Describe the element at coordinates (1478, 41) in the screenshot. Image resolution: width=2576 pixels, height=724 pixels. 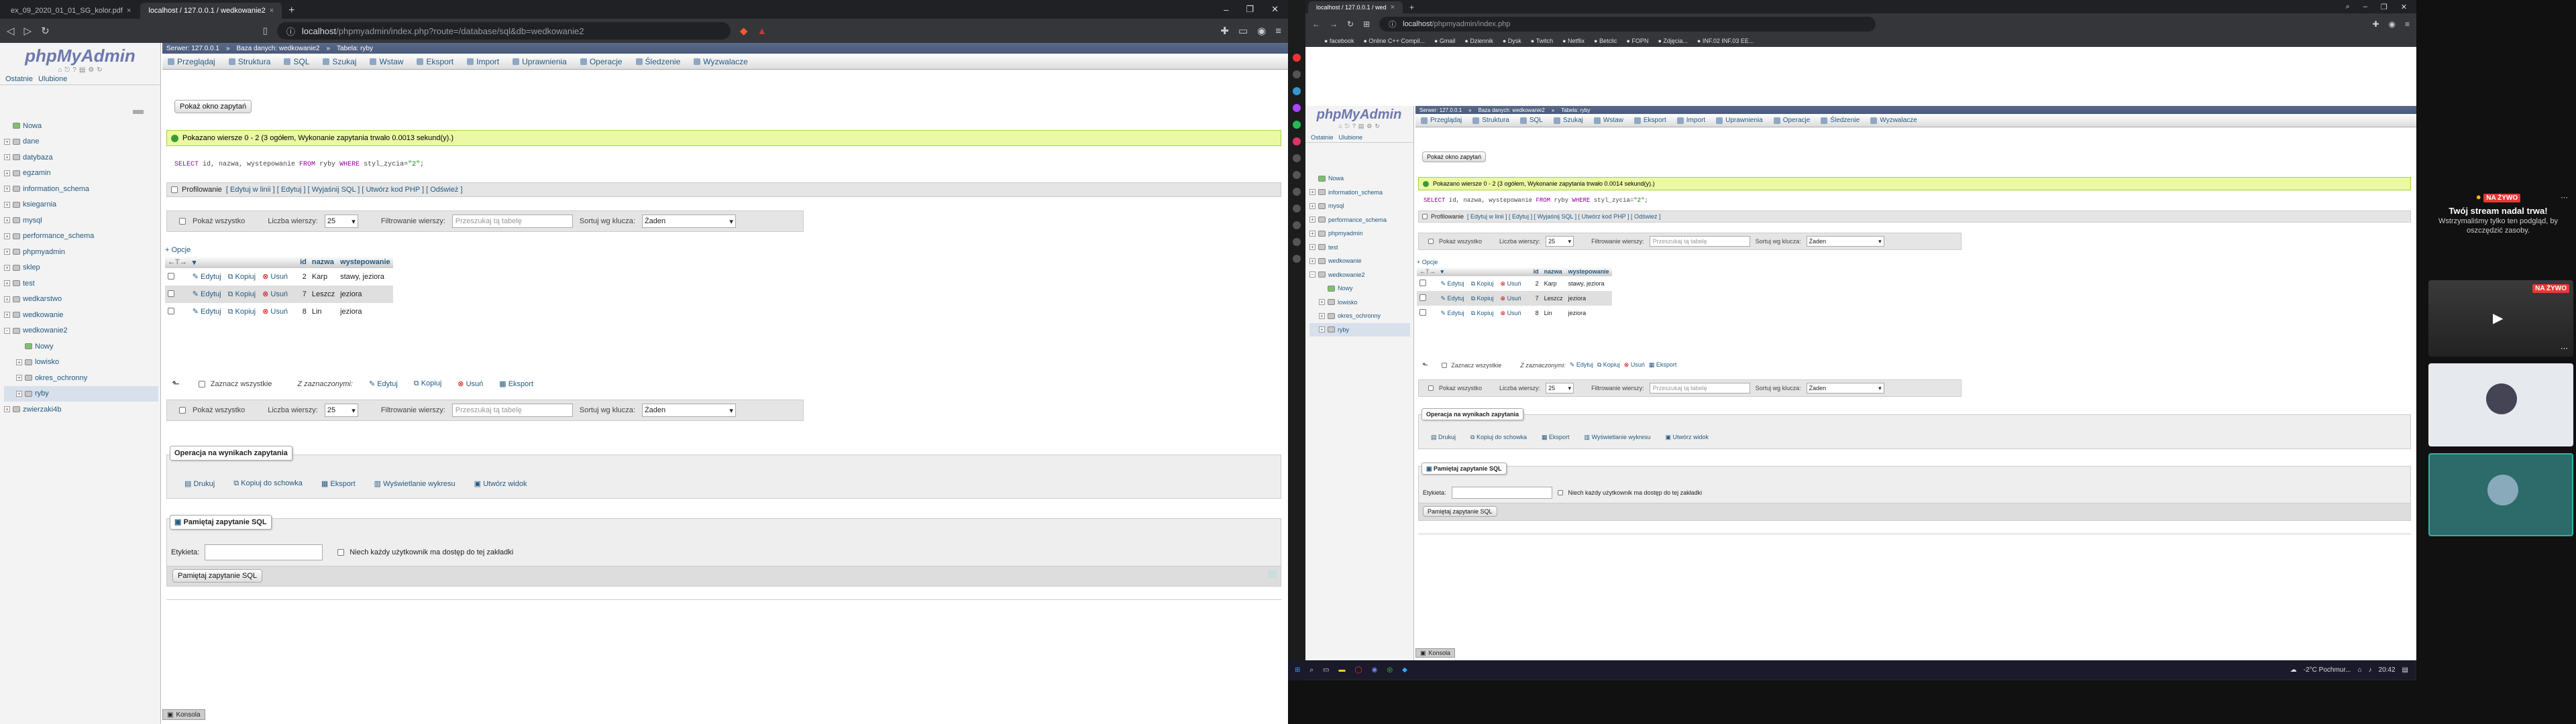
I see `bookmark-item: ● Dziennik` at that location.